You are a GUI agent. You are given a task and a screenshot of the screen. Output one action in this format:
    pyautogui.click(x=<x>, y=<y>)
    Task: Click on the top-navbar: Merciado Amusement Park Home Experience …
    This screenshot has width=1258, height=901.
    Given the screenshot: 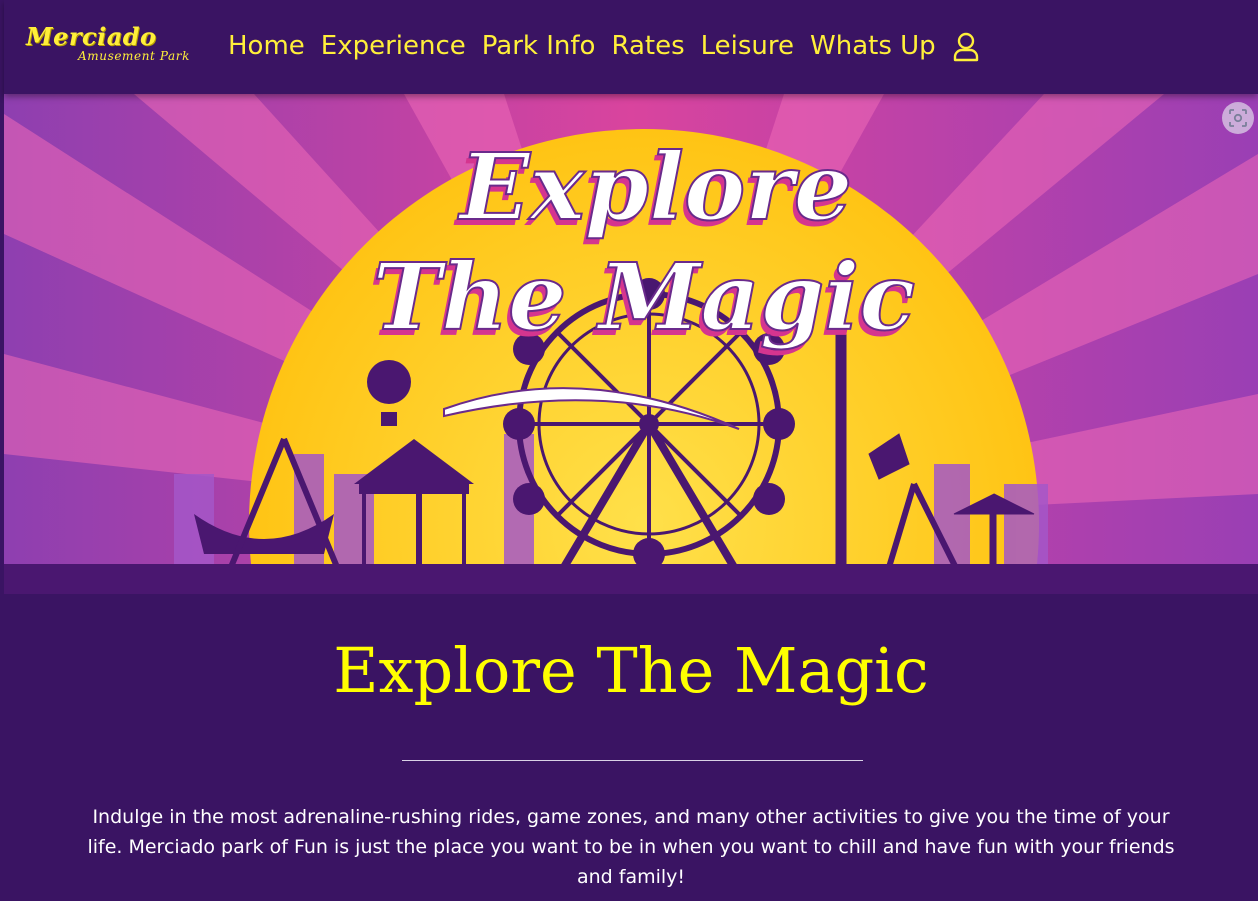 What is the action you would take?
    pyautogui.click(x=631, y=47)
    